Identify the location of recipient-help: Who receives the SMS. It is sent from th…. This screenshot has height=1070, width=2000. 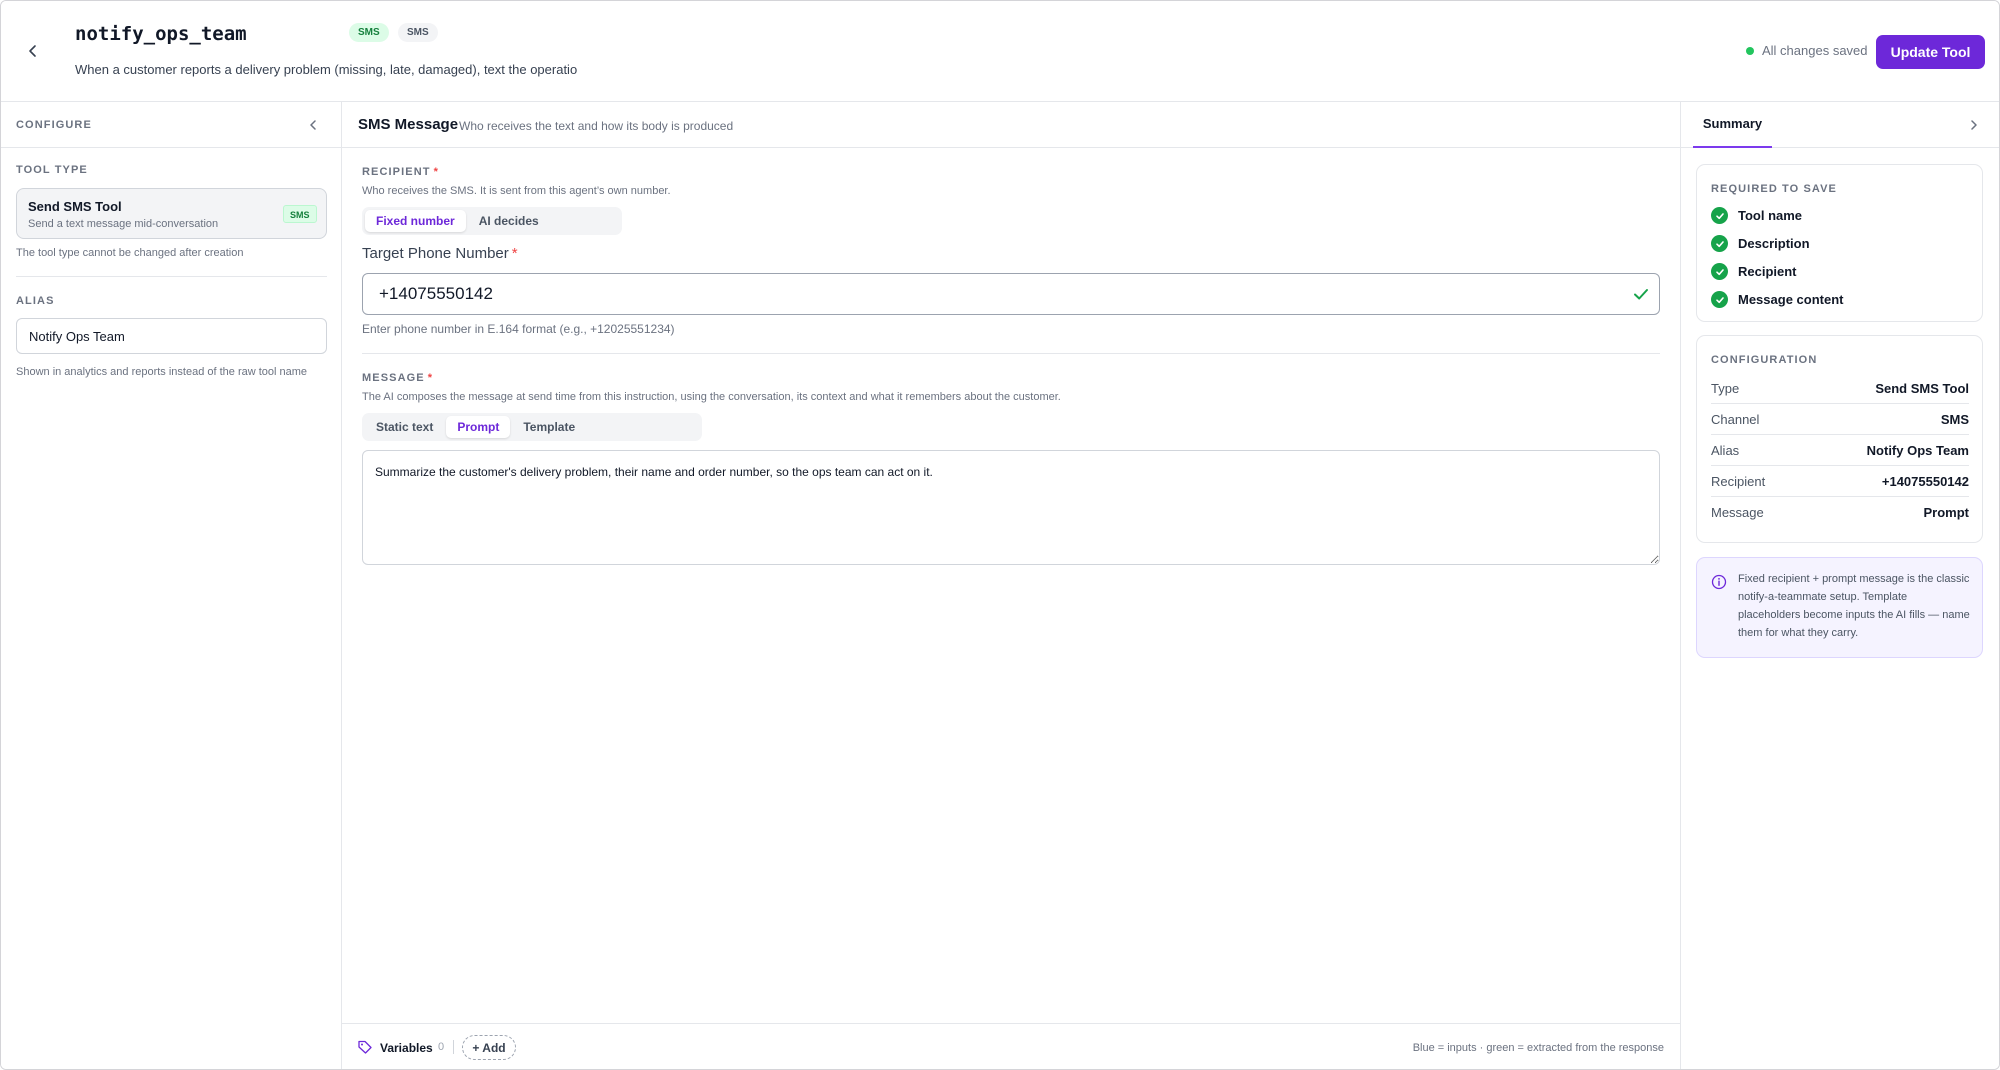
(516, 191).